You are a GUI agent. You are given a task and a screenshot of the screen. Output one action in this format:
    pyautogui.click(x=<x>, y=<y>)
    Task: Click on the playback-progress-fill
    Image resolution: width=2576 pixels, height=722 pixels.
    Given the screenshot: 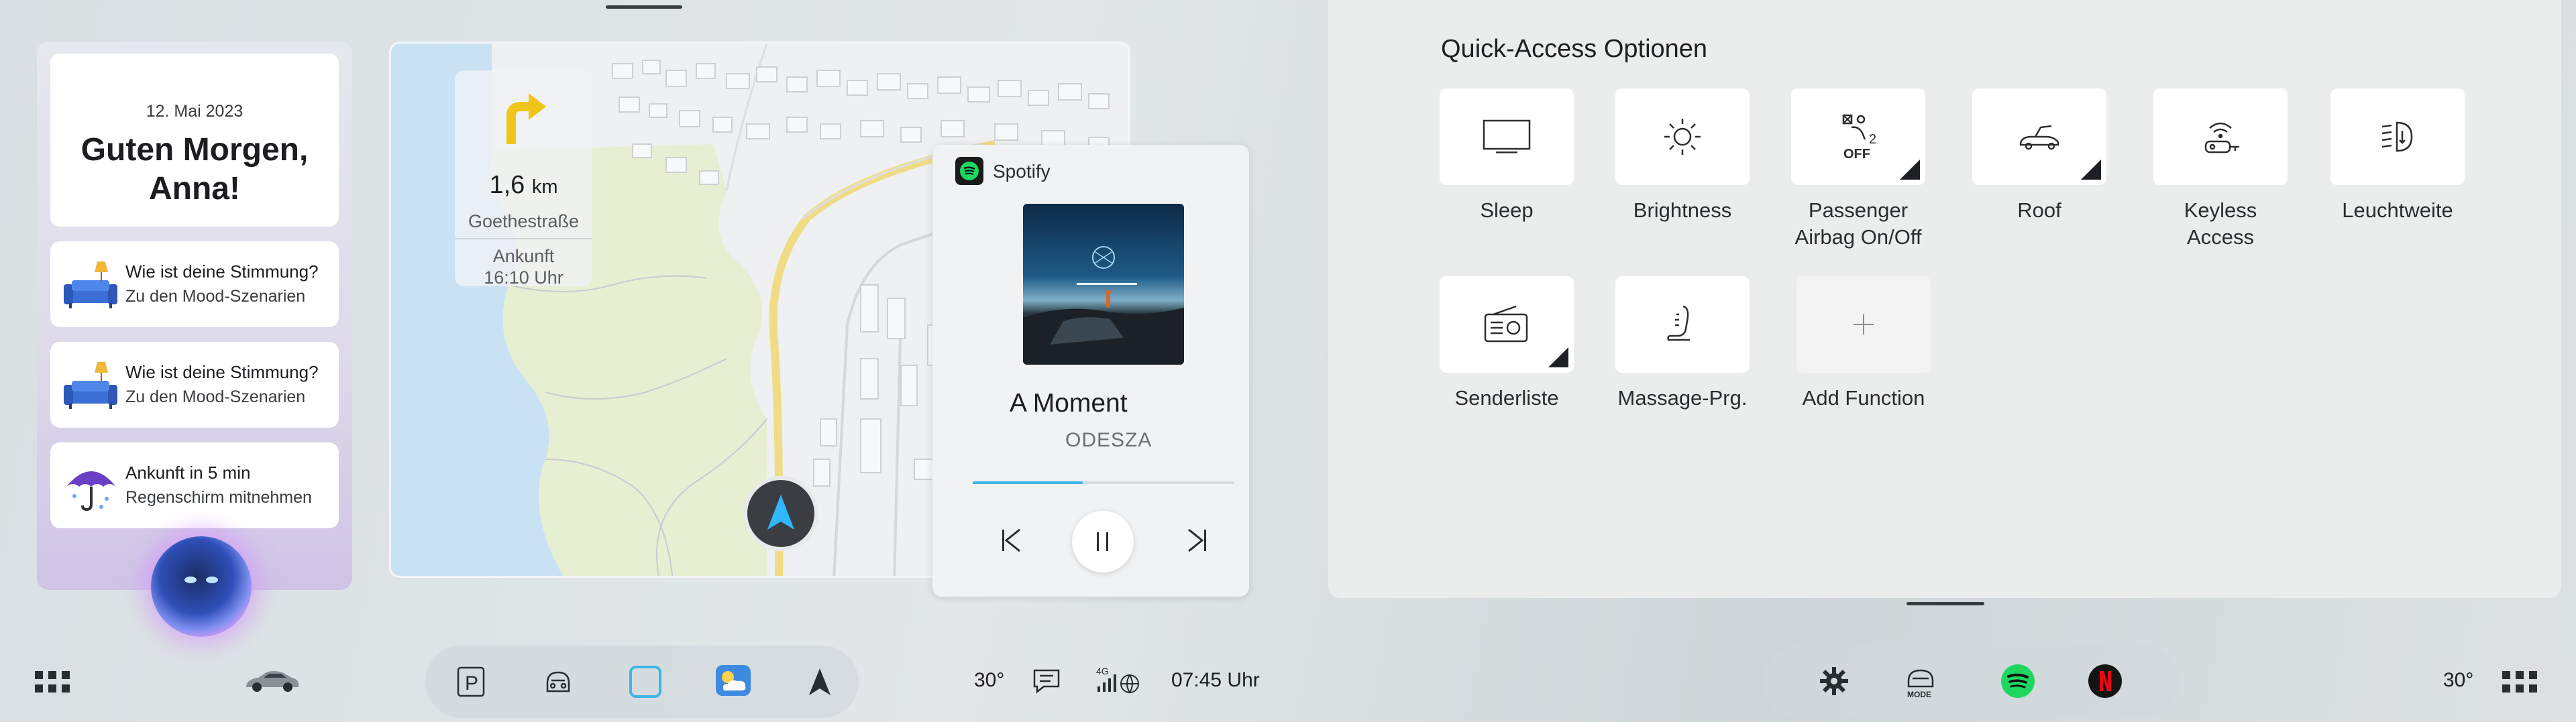 What is the action you would take?
    pyautogui.click(x=1028, y=483)
    